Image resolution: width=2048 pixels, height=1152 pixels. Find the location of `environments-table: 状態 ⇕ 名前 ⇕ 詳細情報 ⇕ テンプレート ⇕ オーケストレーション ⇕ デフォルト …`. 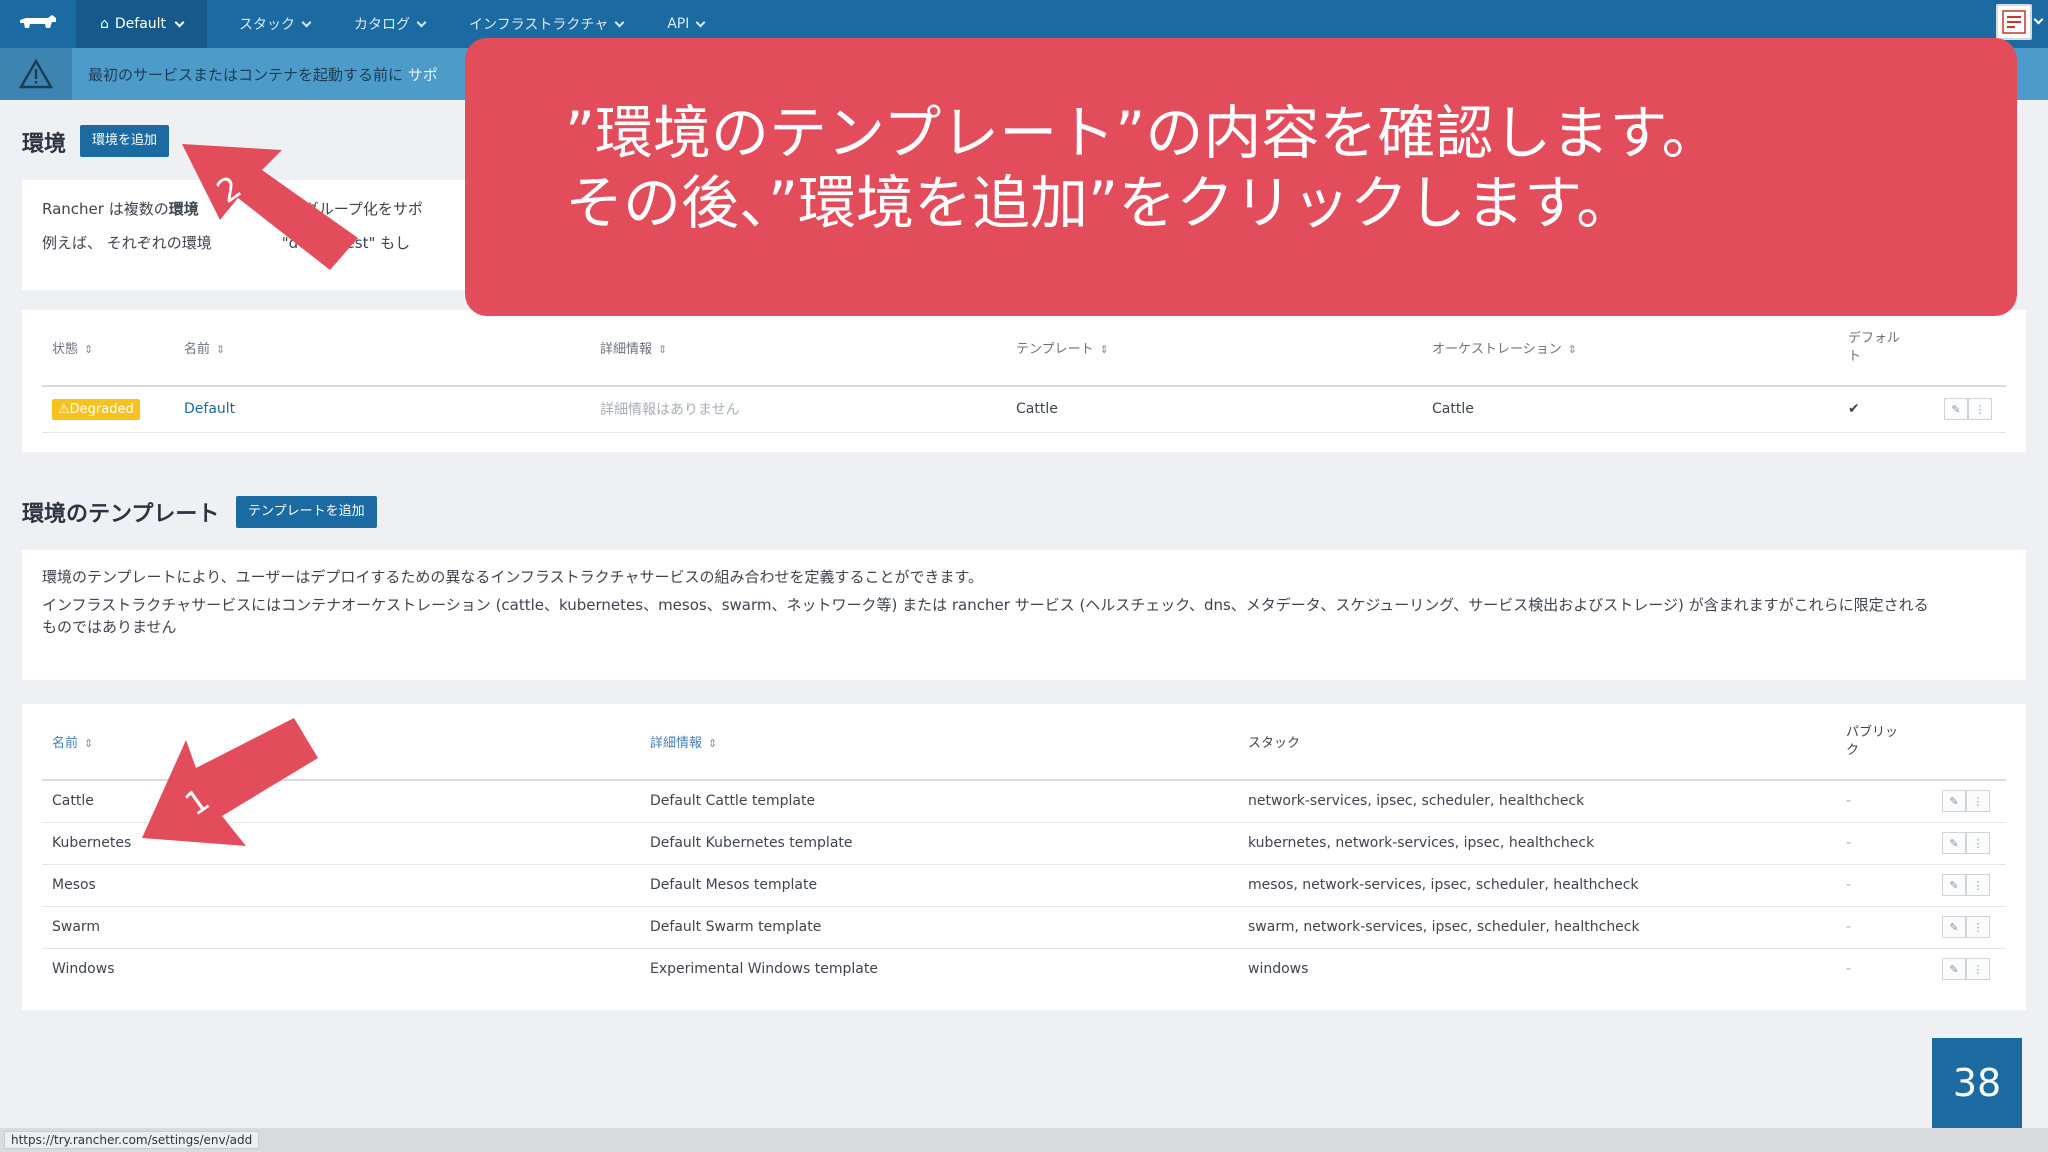

environments-table: 状態 ⇕ 名前 ⇕ 詳細情報 ⇕ テンプレート ⇕ オーケストレーション ⇕ デフォルト … is located at coordinates (1024, 371).